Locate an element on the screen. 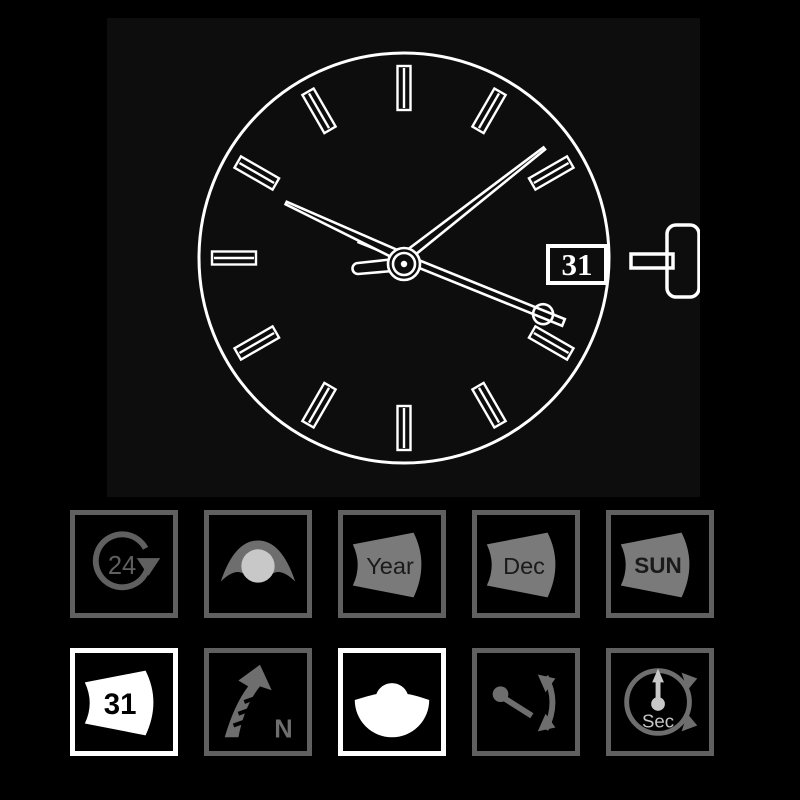 The width and height of the screenshot is (800, 800). icon-label: SUN is located at coordinates (658, 565).